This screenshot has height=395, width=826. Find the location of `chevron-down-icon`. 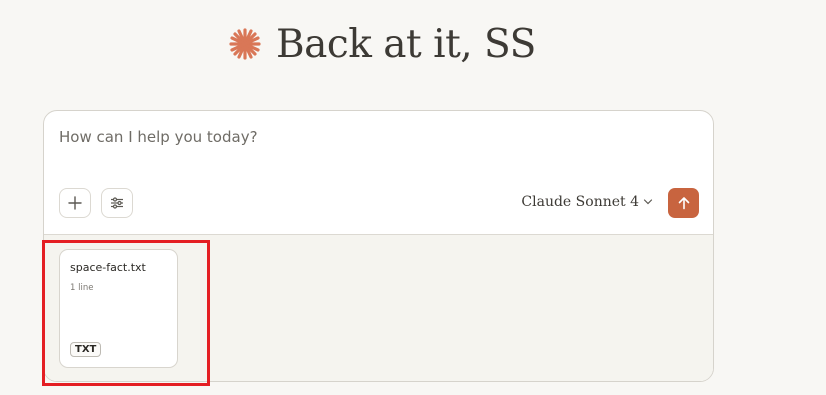

chevron-down-icon is located at coordinates (648, 202).